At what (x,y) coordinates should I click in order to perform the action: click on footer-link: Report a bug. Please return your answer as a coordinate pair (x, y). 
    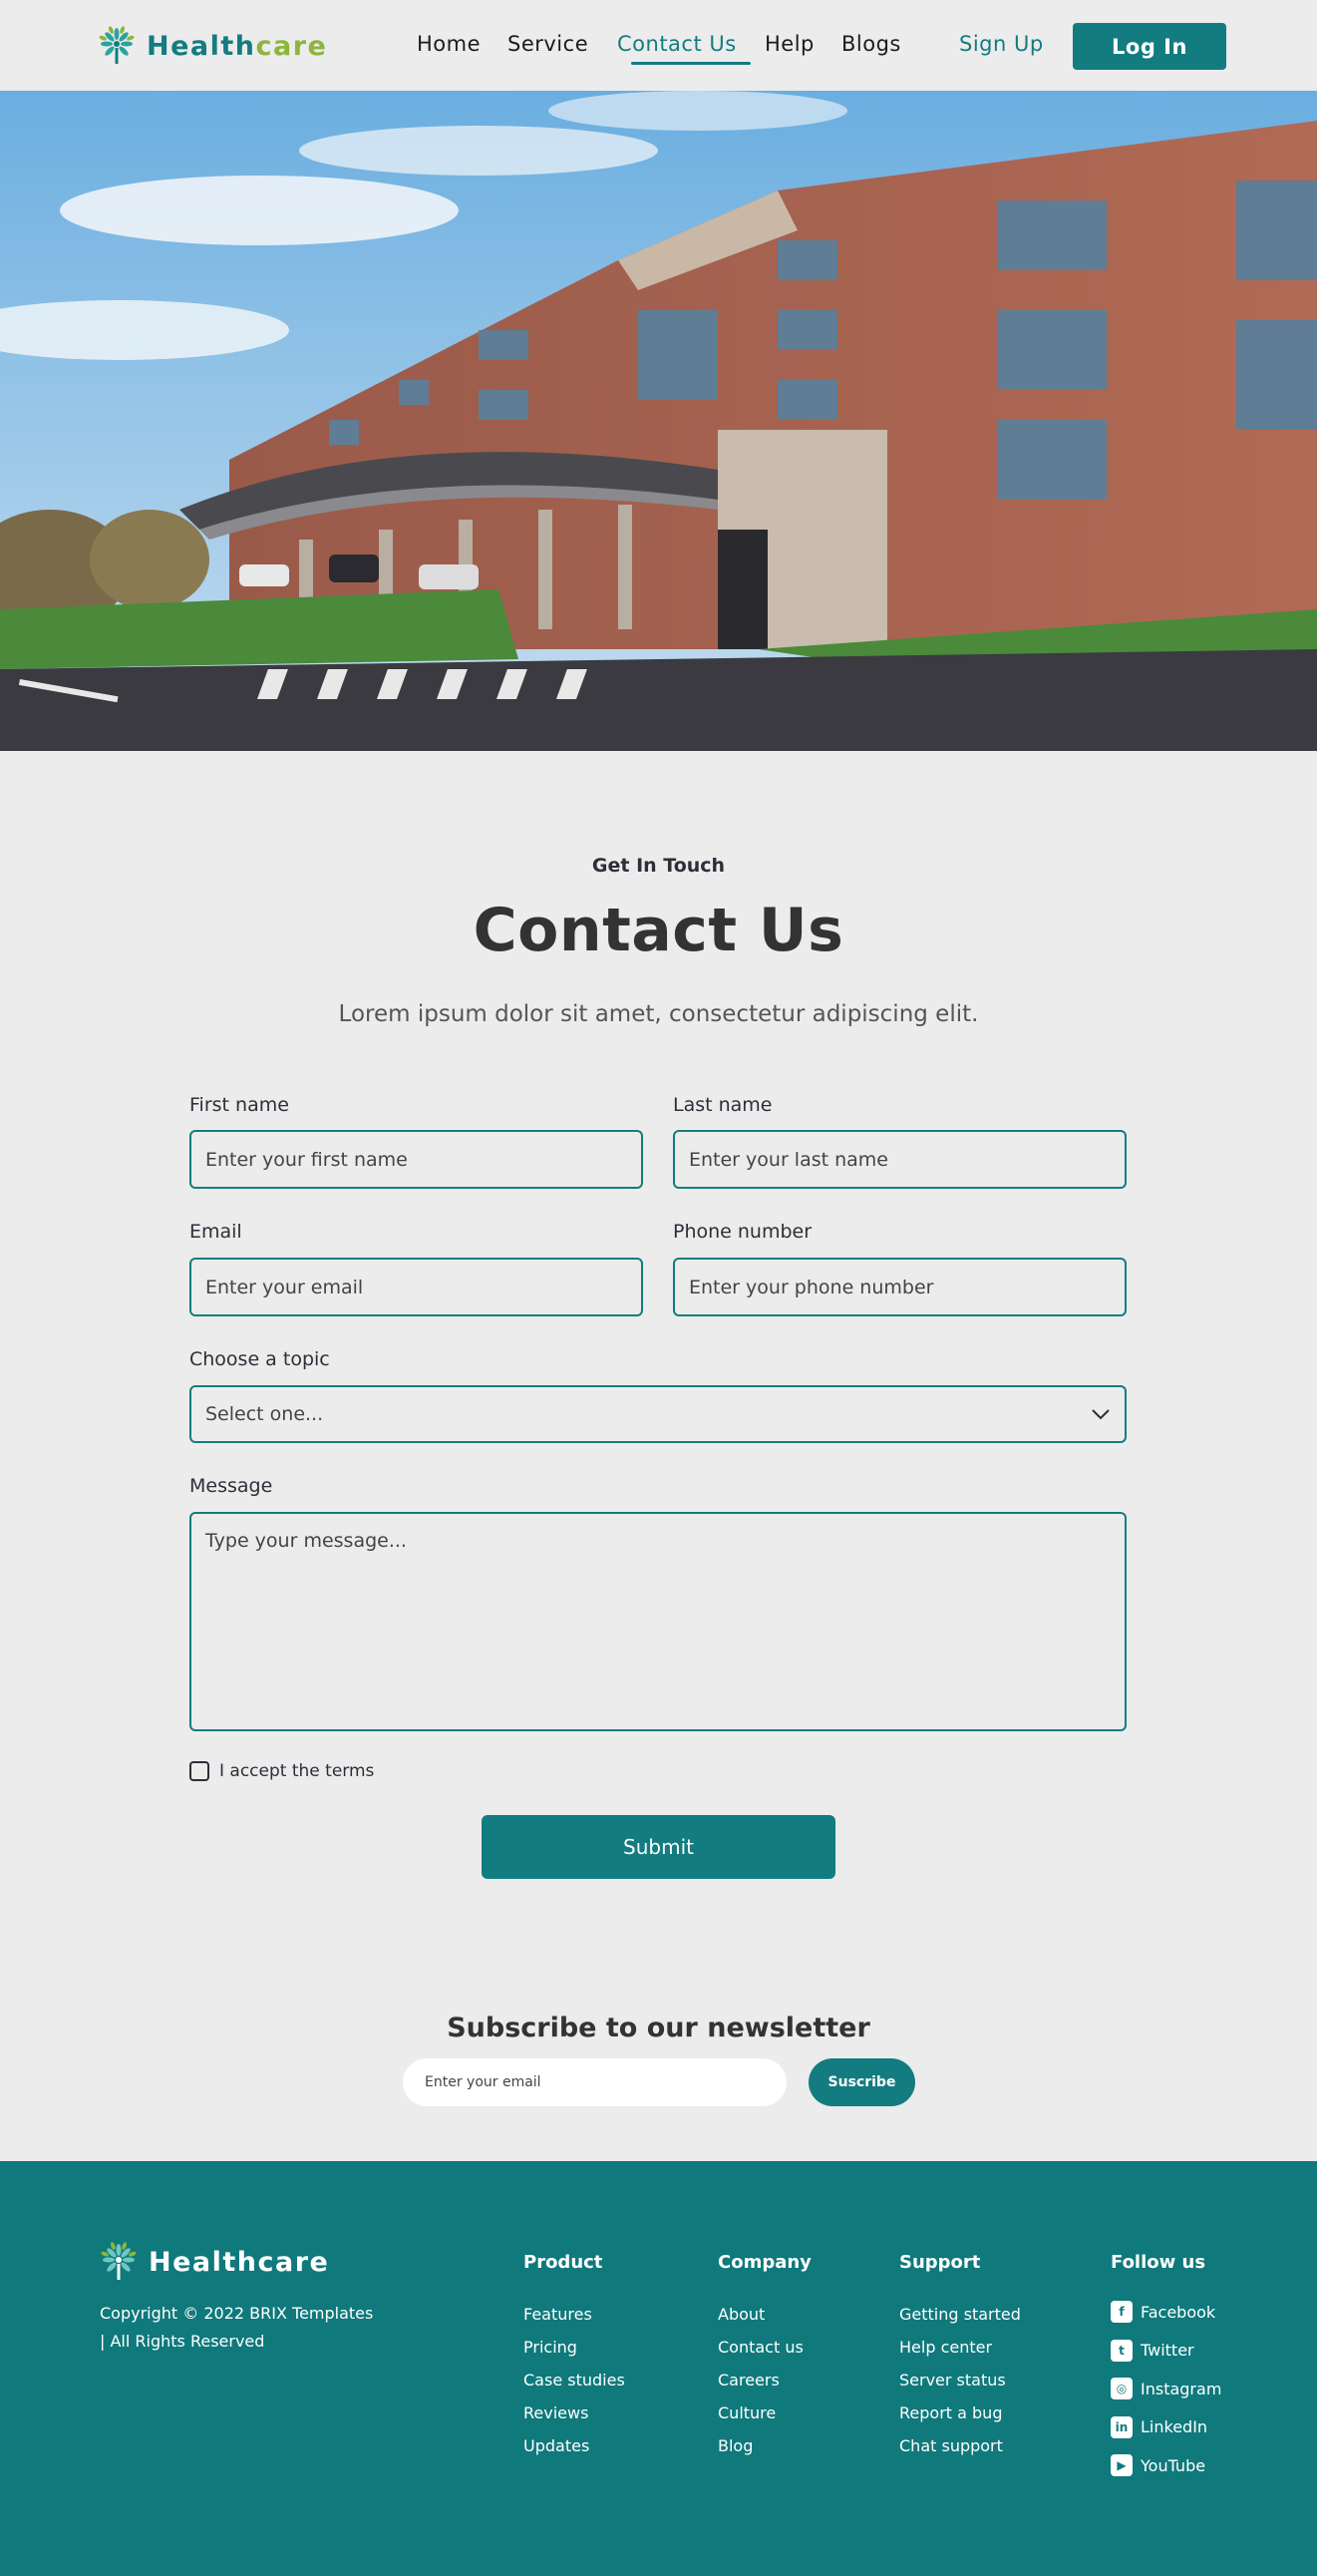
    Looking at the image, I should click on (960, 2413).